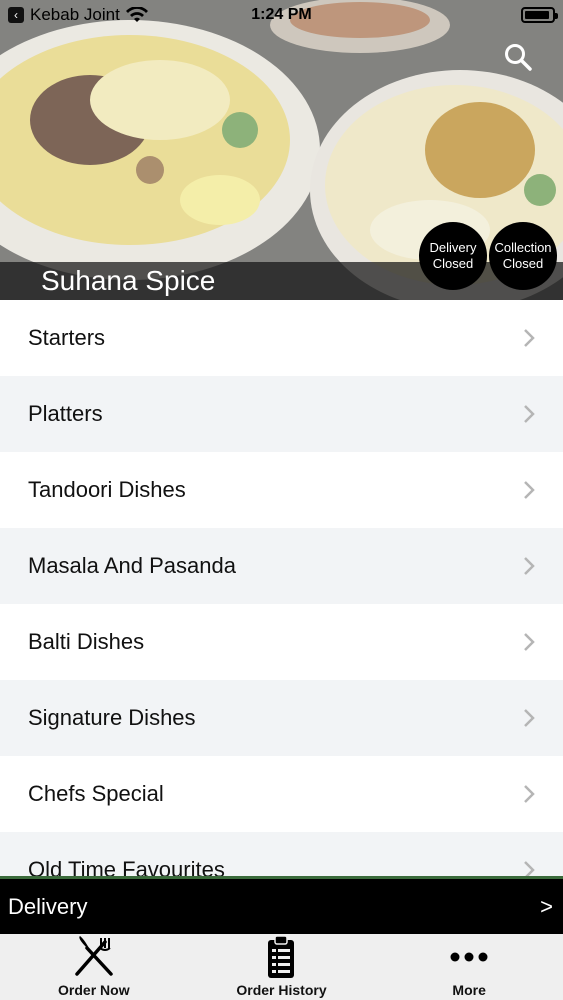 This screenshot has height=1000, width=563. Describe the element at coordinates (469, 957) in the screenshot. I see `more-dots-icon` at that location.